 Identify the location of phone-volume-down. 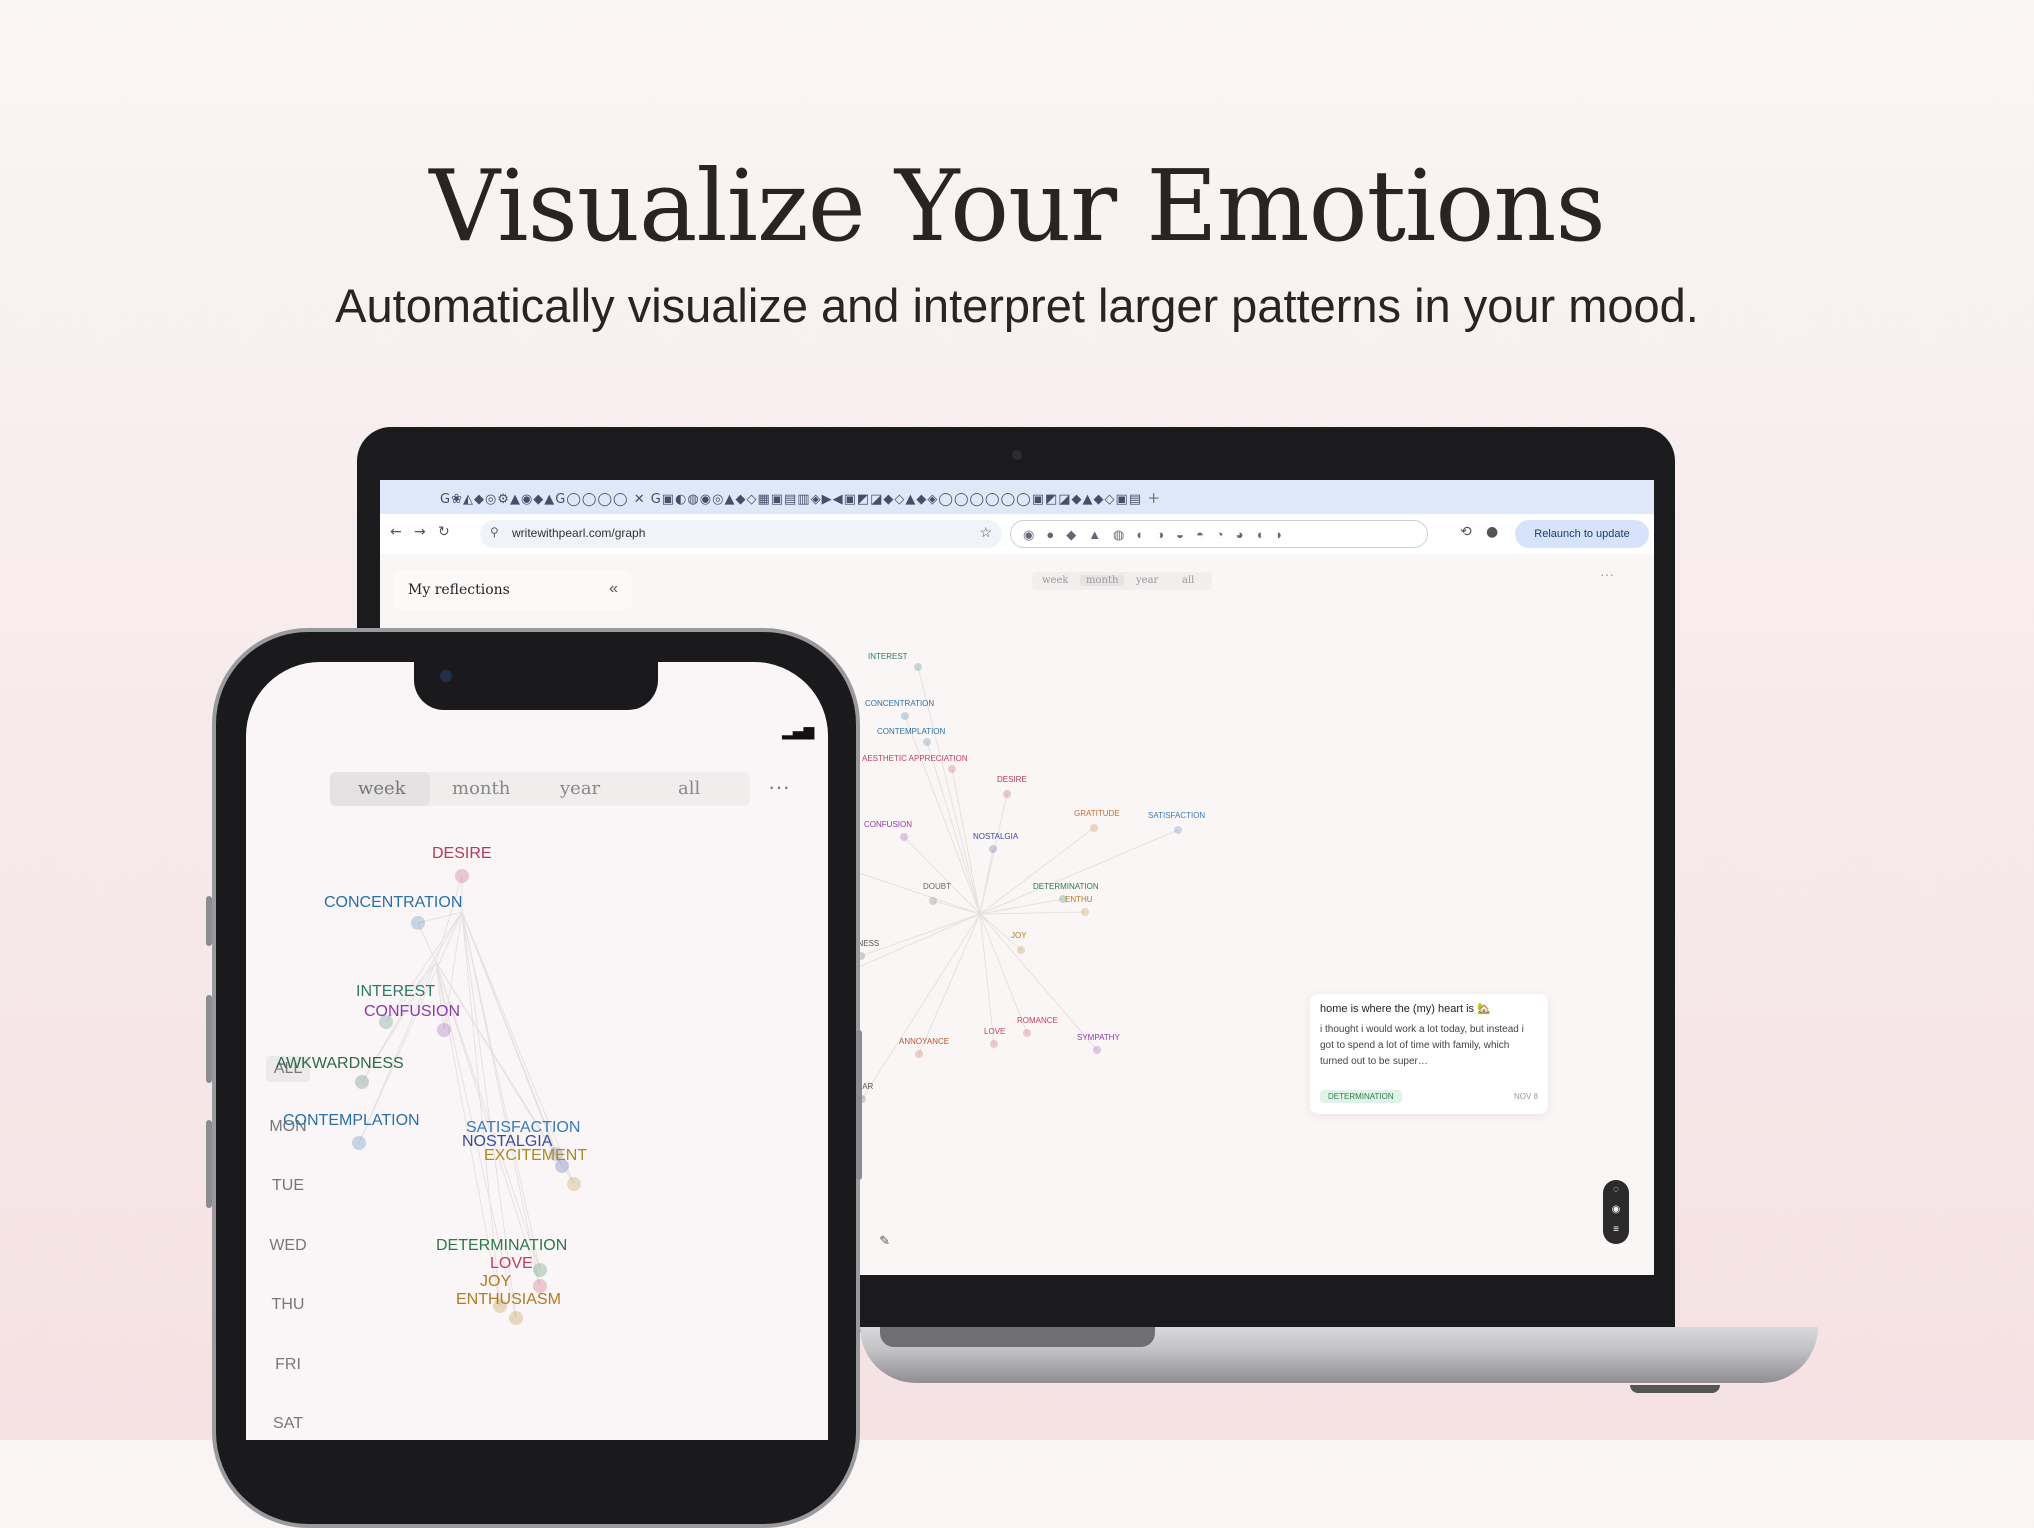
(209, 1164).